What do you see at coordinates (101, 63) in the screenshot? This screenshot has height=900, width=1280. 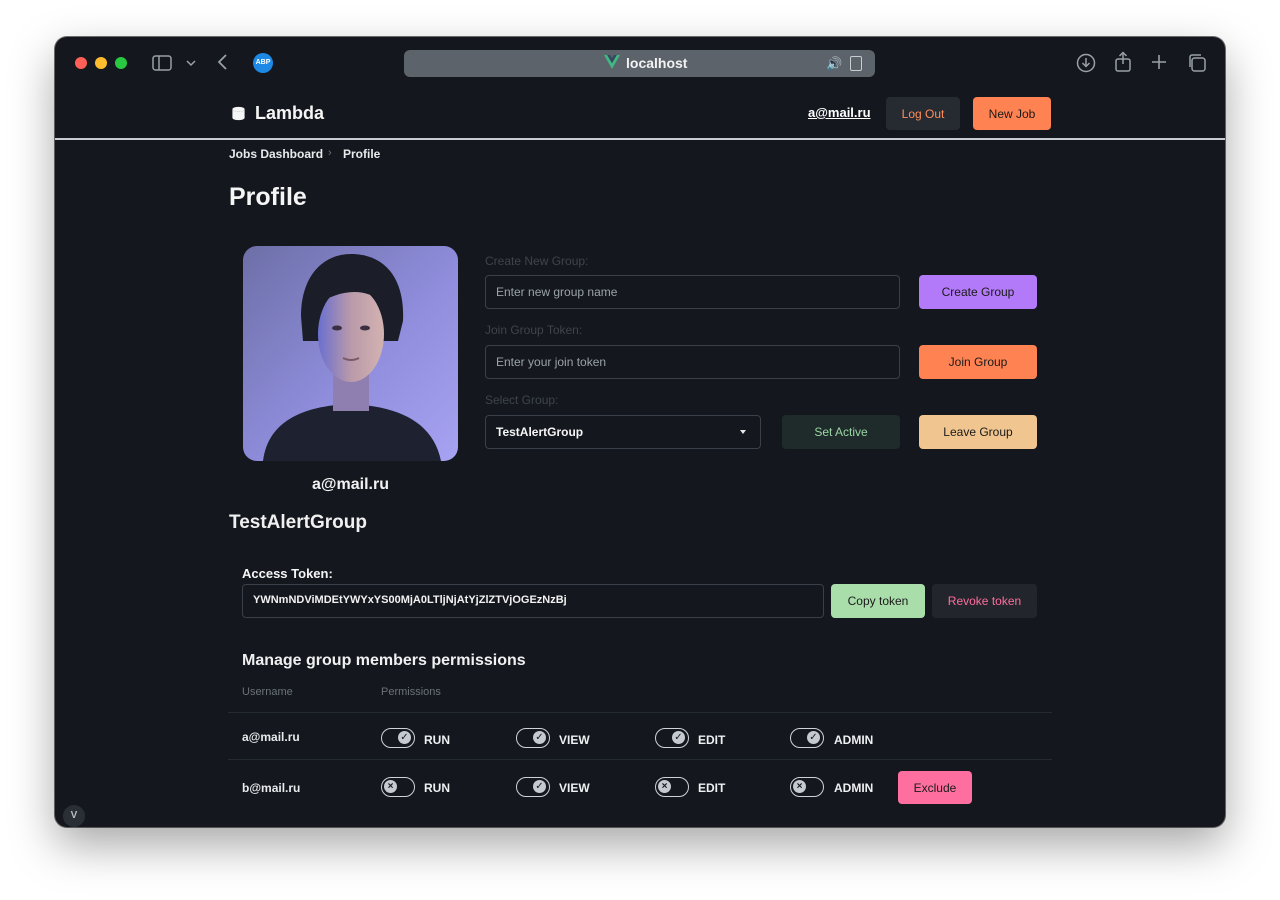 I see `minimize-window-button` at bounding box center [101, 63].